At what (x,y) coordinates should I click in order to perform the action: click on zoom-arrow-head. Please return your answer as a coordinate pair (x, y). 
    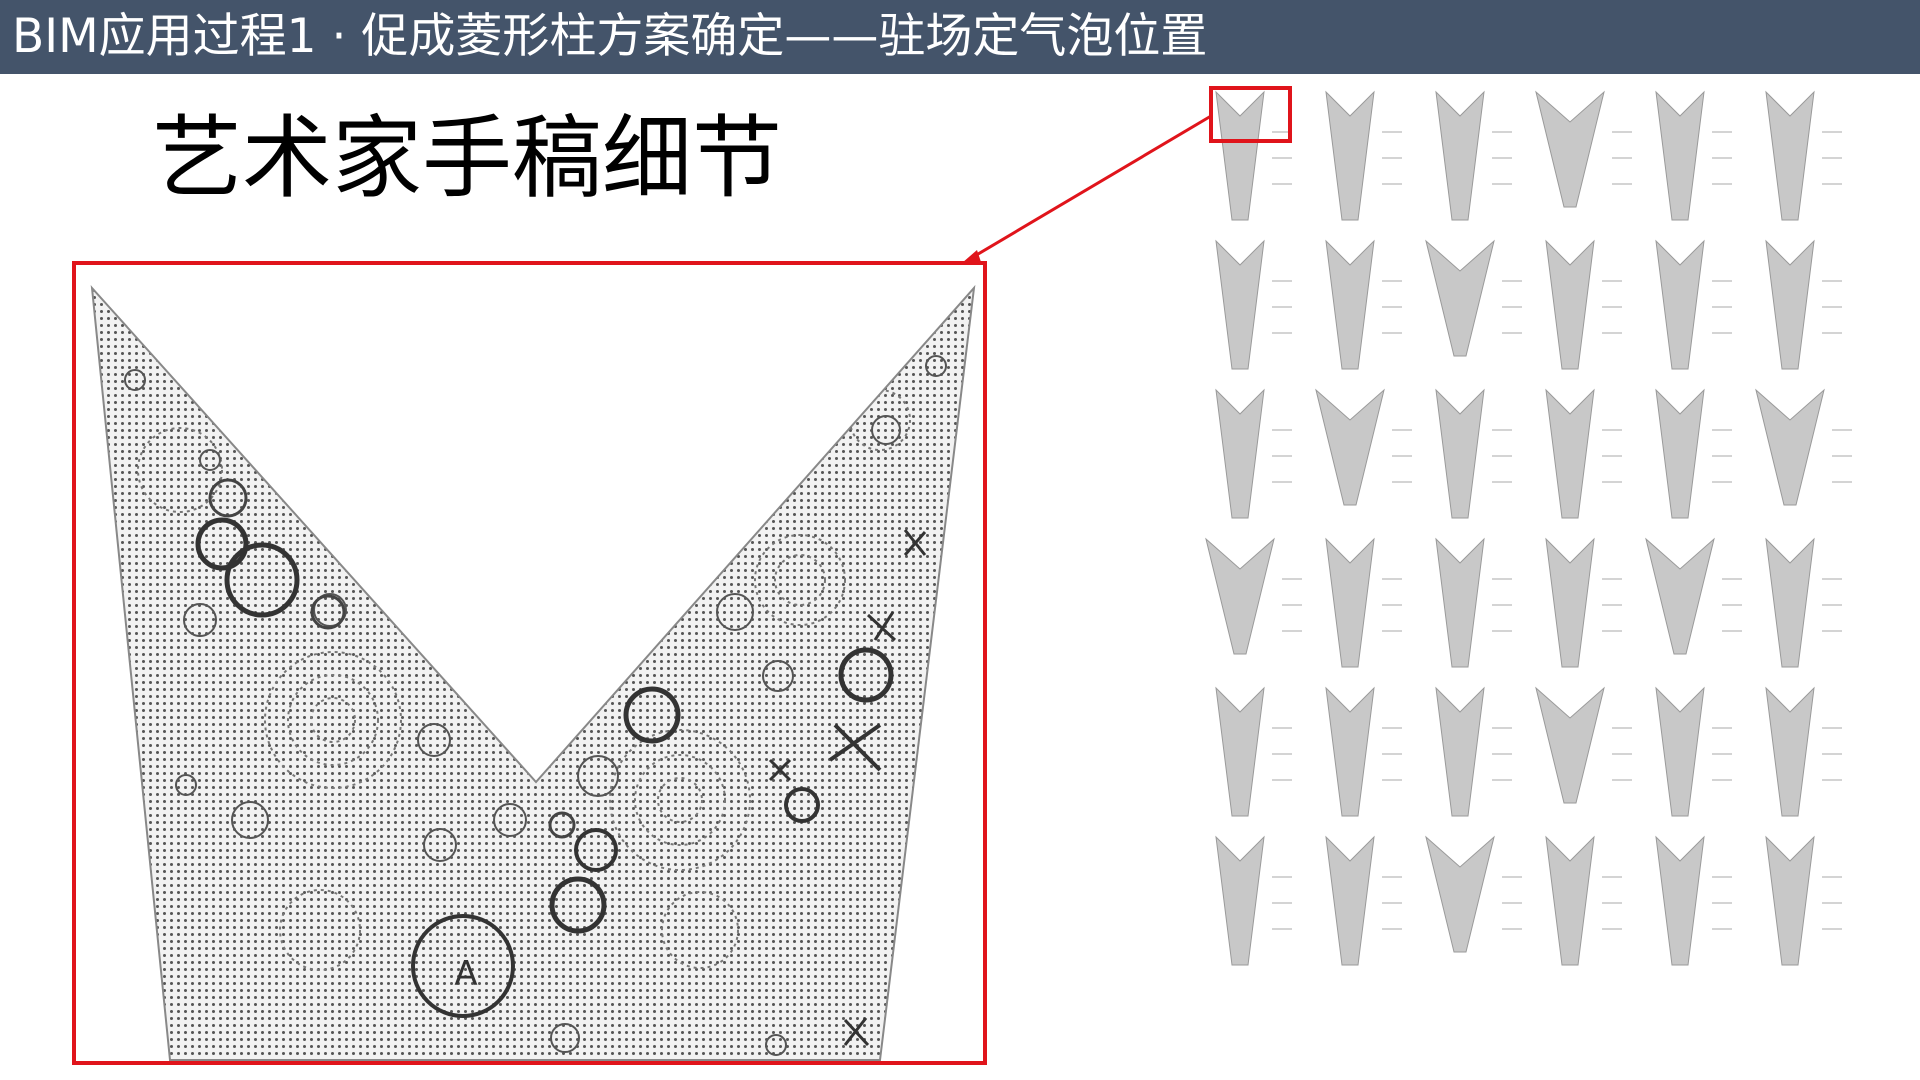
    Looking at the image, I should click on (971, 256).